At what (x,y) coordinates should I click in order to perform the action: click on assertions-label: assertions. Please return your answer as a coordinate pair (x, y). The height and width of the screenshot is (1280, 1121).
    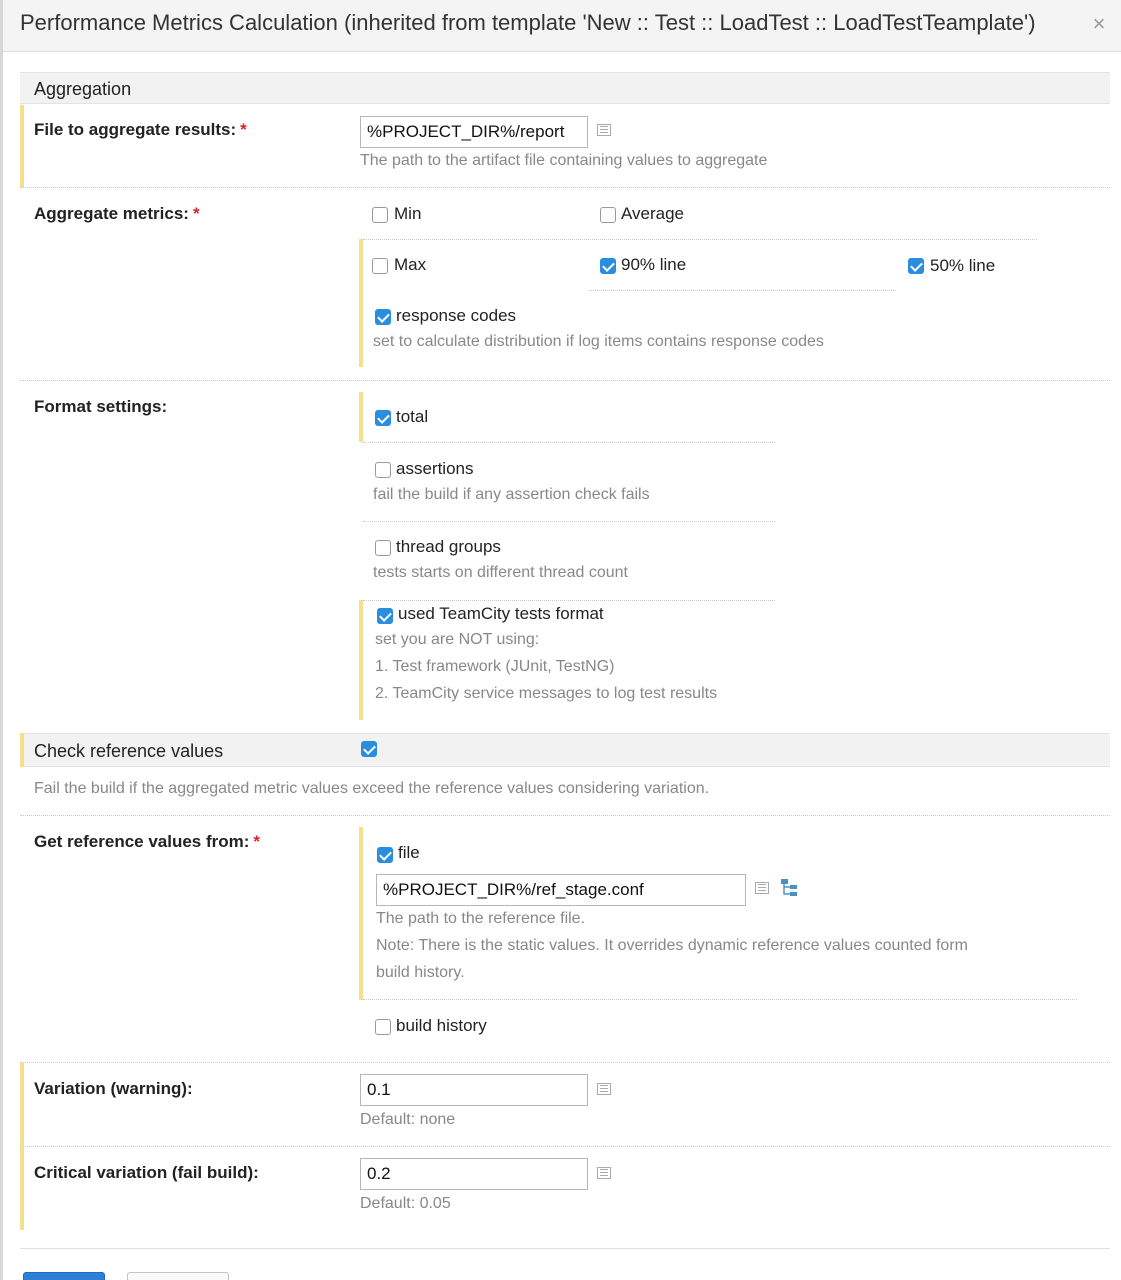
    Looking at the image, I should click on (435, 468).